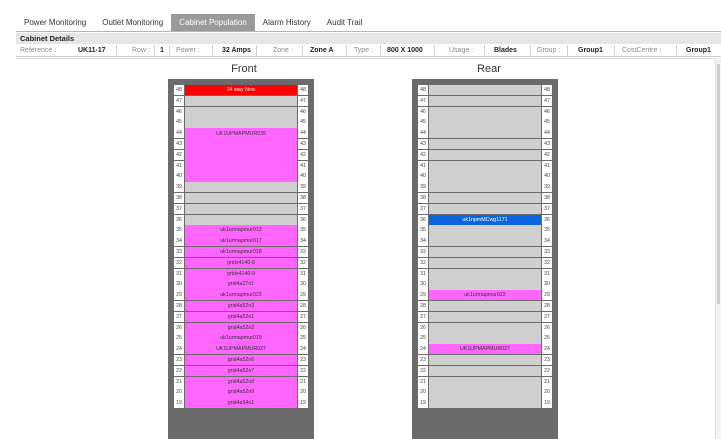  I want to click on tab-alarm-history: Alarm History, so click(287, 22).